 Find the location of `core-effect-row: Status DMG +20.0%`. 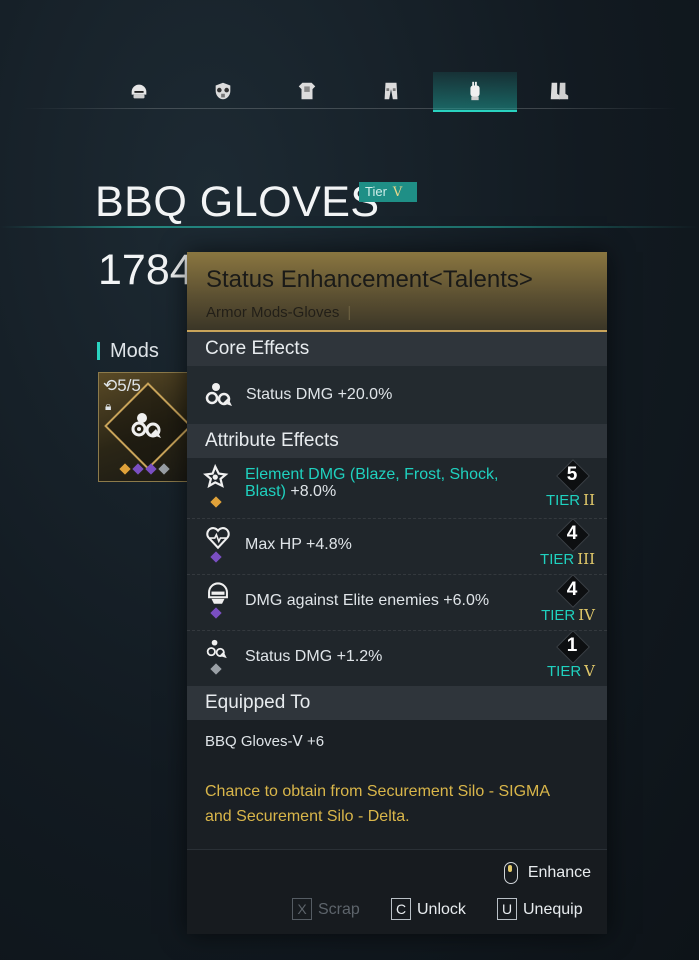

core-effect-row: Status DMG +20.0% is located at coordinates (397, 395).